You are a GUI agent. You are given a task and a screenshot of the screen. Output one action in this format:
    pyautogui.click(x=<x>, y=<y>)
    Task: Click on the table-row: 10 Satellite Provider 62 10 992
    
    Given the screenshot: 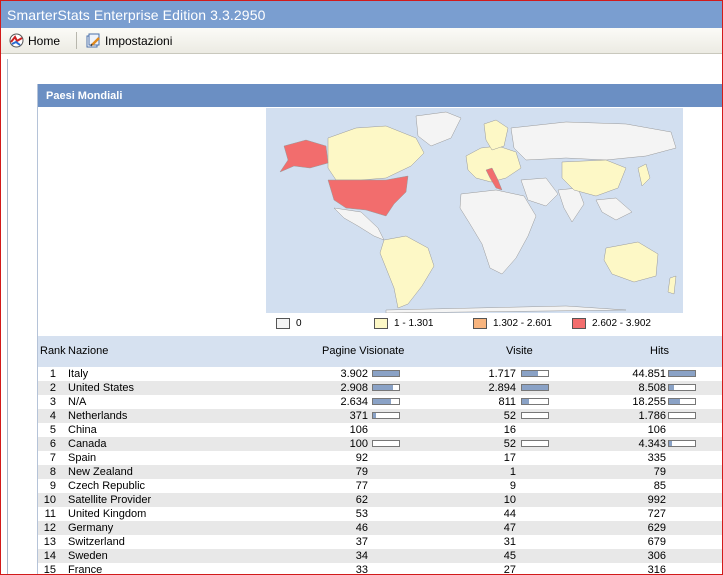 What is the action you would take?
    pyautogui.click(x=380, y=500)
    